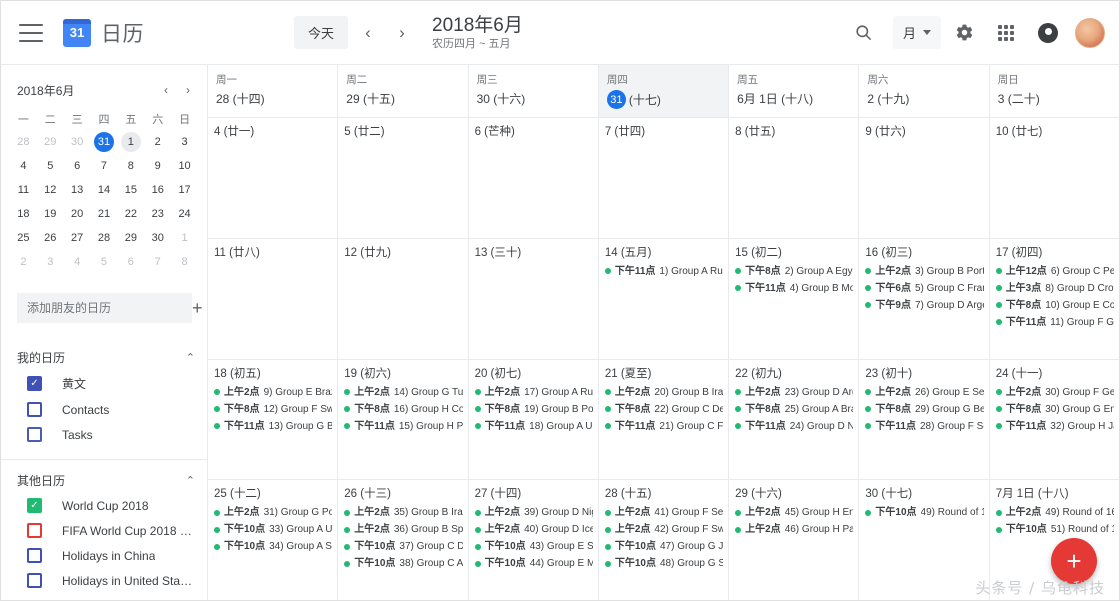  I want to click on day-cell-date: 9 (廿六), so click(924, 131).